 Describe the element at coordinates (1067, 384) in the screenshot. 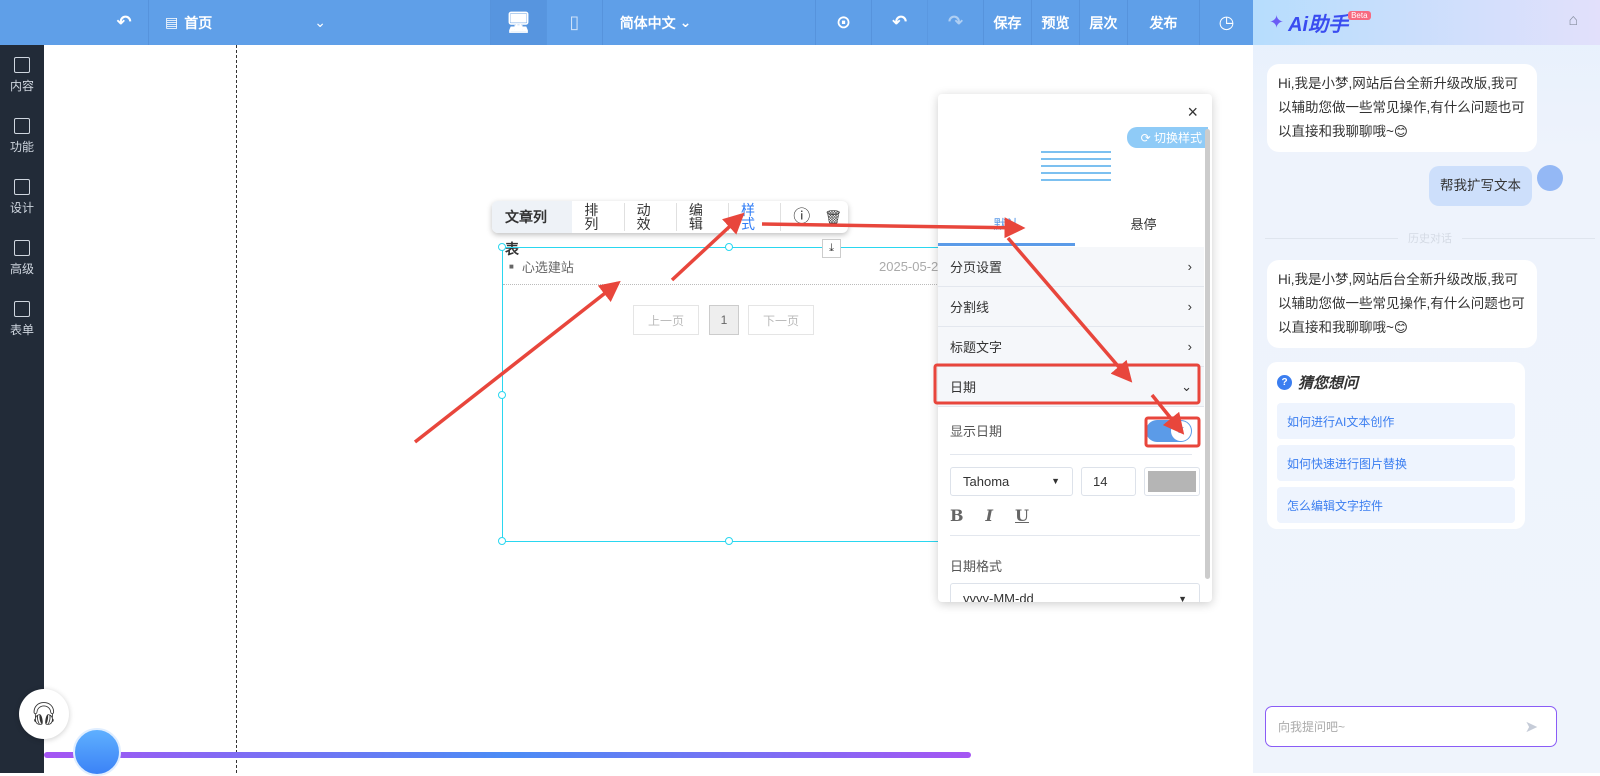

I see `highlight-box` at that location.